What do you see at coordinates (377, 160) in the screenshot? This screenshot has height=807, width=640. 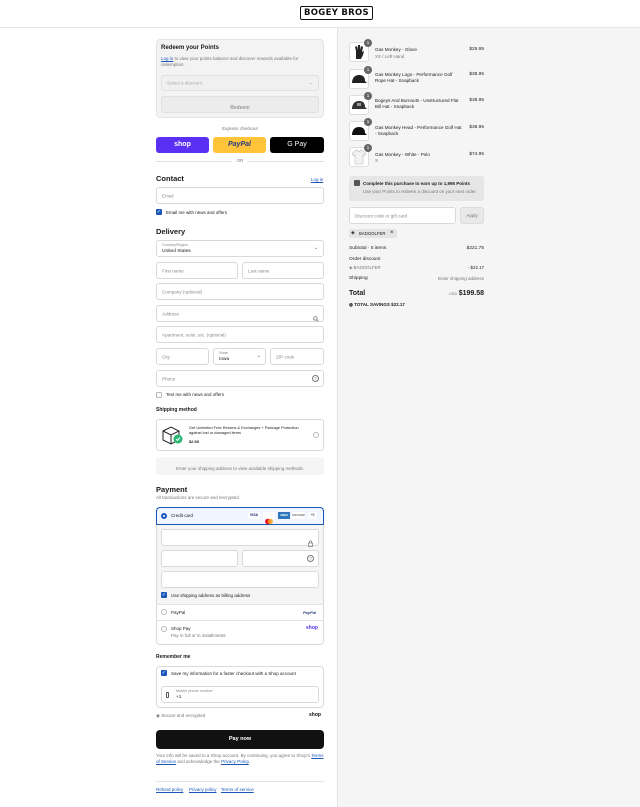 I see `item-variant: S` at bounding box center [377, 160].